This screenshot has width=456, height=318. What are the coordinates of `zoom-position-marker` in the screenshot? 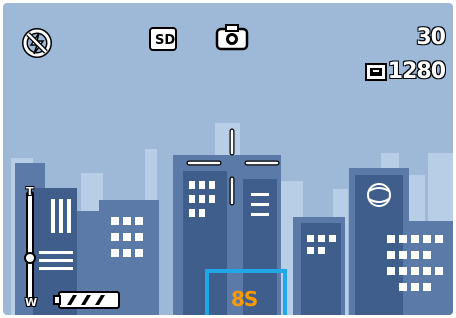 It's located at (30, 258).